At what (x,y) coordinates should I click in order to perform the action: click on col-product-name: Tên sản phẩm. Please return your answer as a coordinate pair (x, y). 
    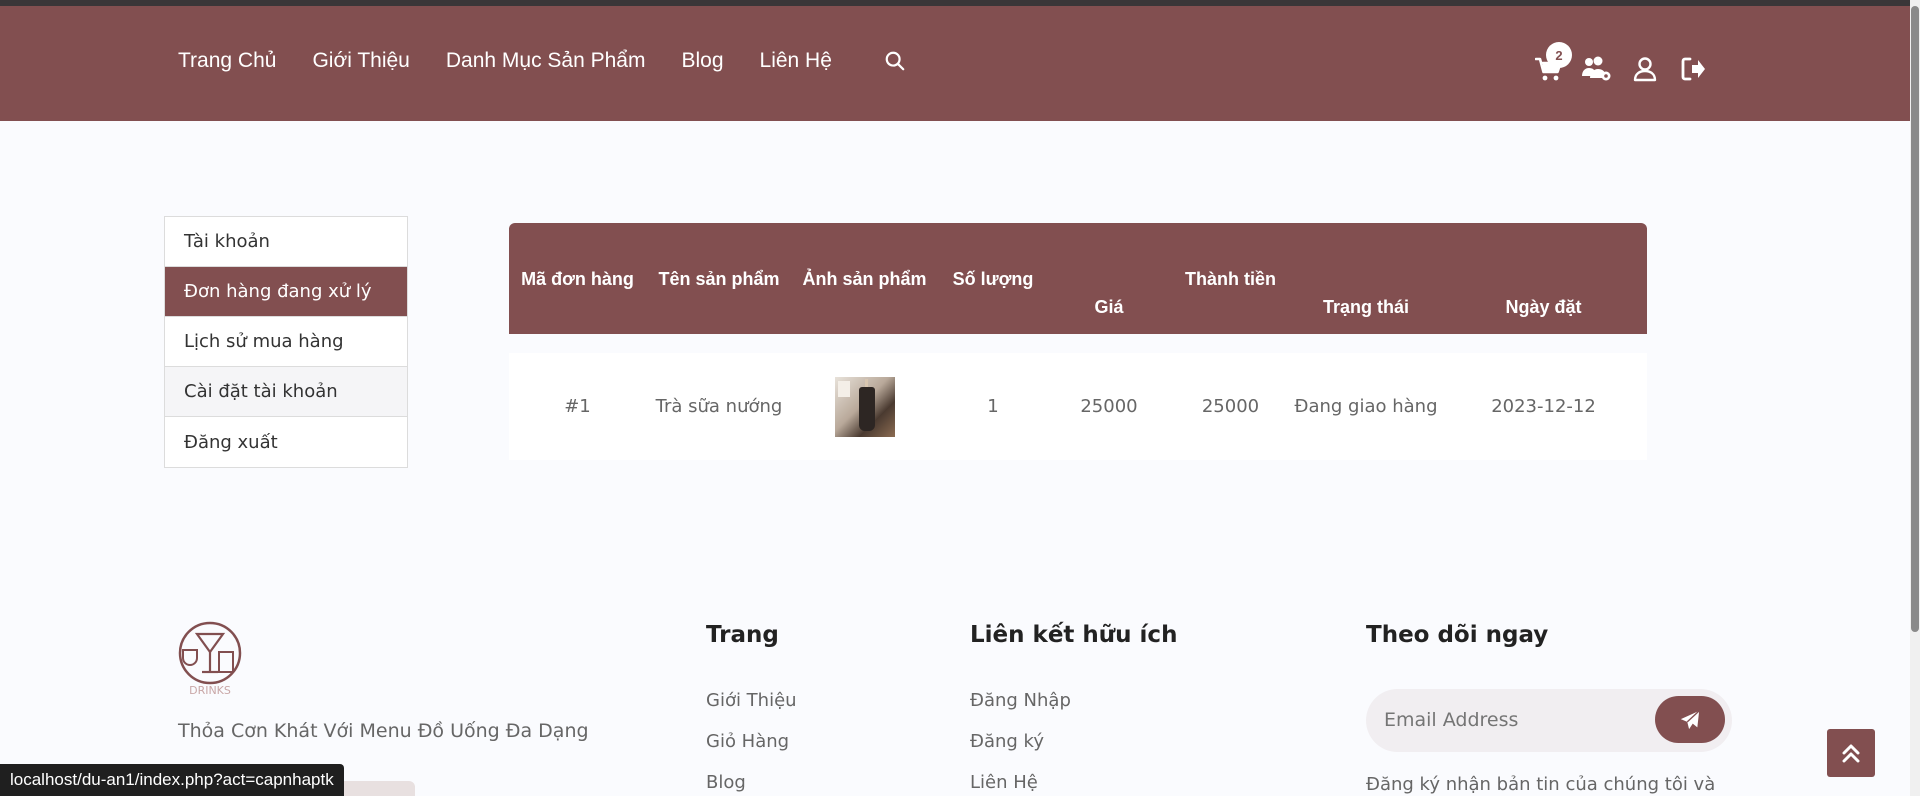
    Looking at the image, I should click on (719, 278).